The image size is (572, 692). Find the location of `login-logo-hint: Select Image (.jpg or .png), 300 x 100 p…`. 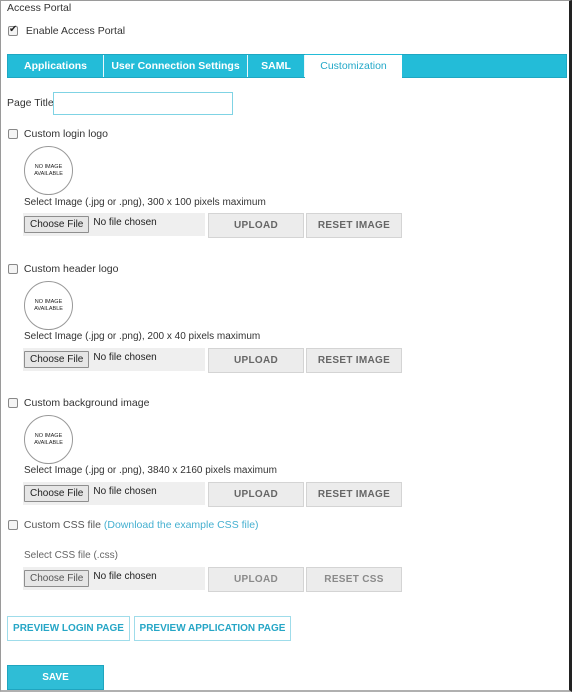

login-logo-hint: Select Image (.jpg or .png), 300 x 100 p… is located at coordinates (145, 202).